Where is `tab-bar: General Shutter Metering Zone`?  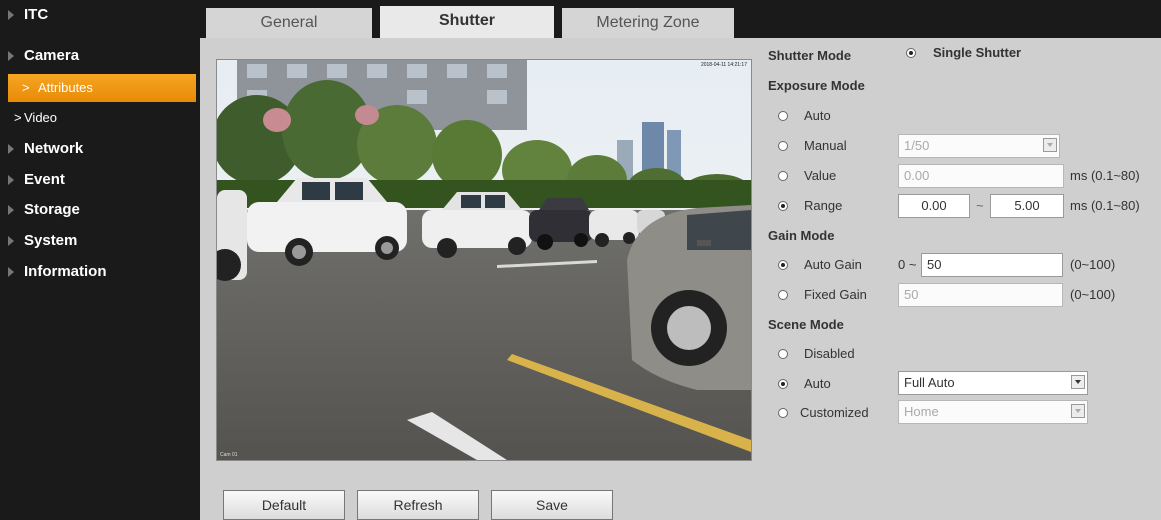 tab-bar: General Shutter Metering Zone is located at coordinates (680, 19).